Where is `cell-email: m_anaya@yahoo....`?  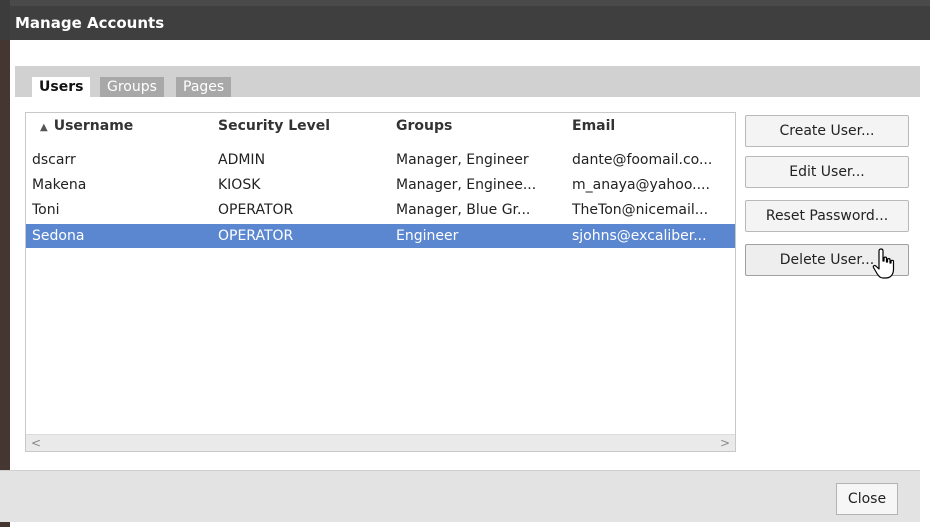
cell-email: m_anaya@yahoo.... is located at coordinates (641, 185).